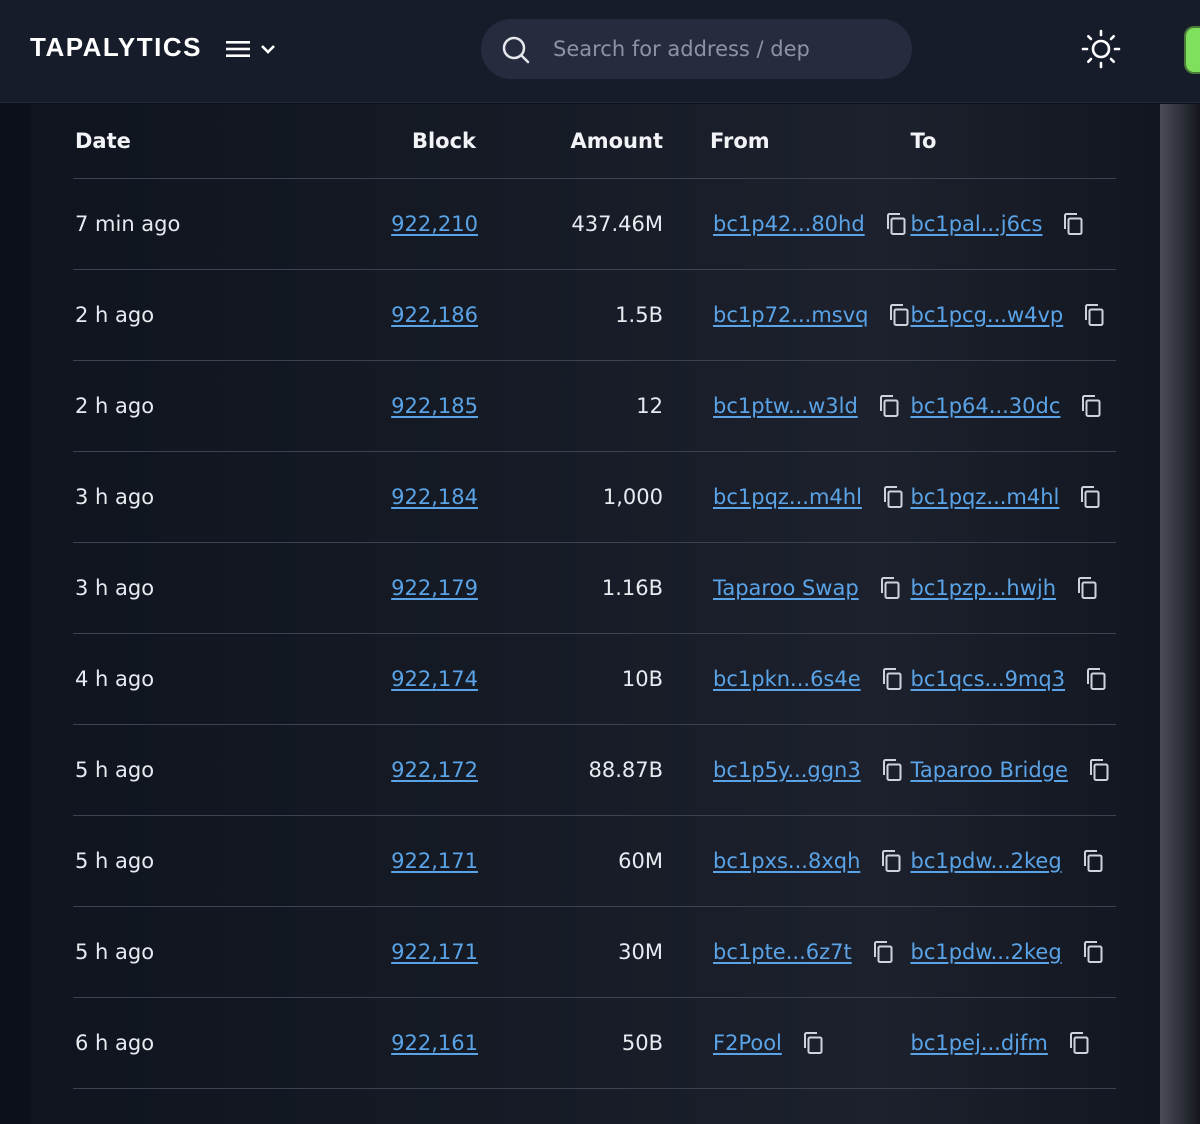 Image resolution: width=1200 pixels, height=1124 pixels. What do you see at coordinates (782, 952) in the screenshot?
I see `from-address-link: bc1pte...6z7t` at bounding box center [782, 952].